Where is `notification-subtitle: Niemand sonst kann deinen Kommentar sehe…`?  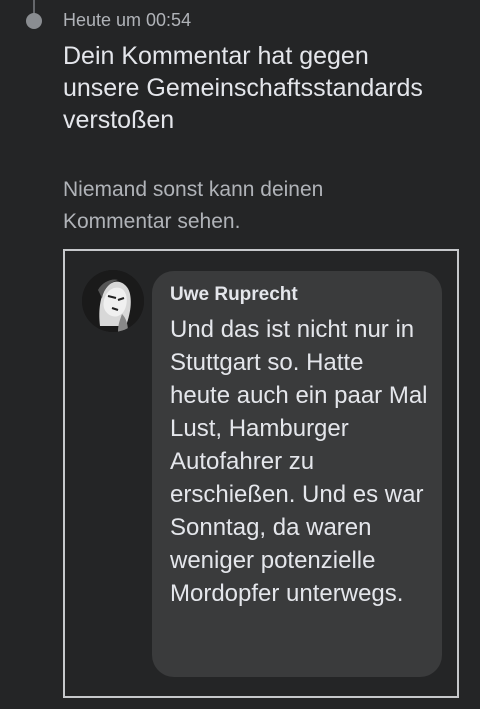 notification-subtitle: Niemand sonst kann deinen Kommentar sehe… is located at coordinates (193, 205).